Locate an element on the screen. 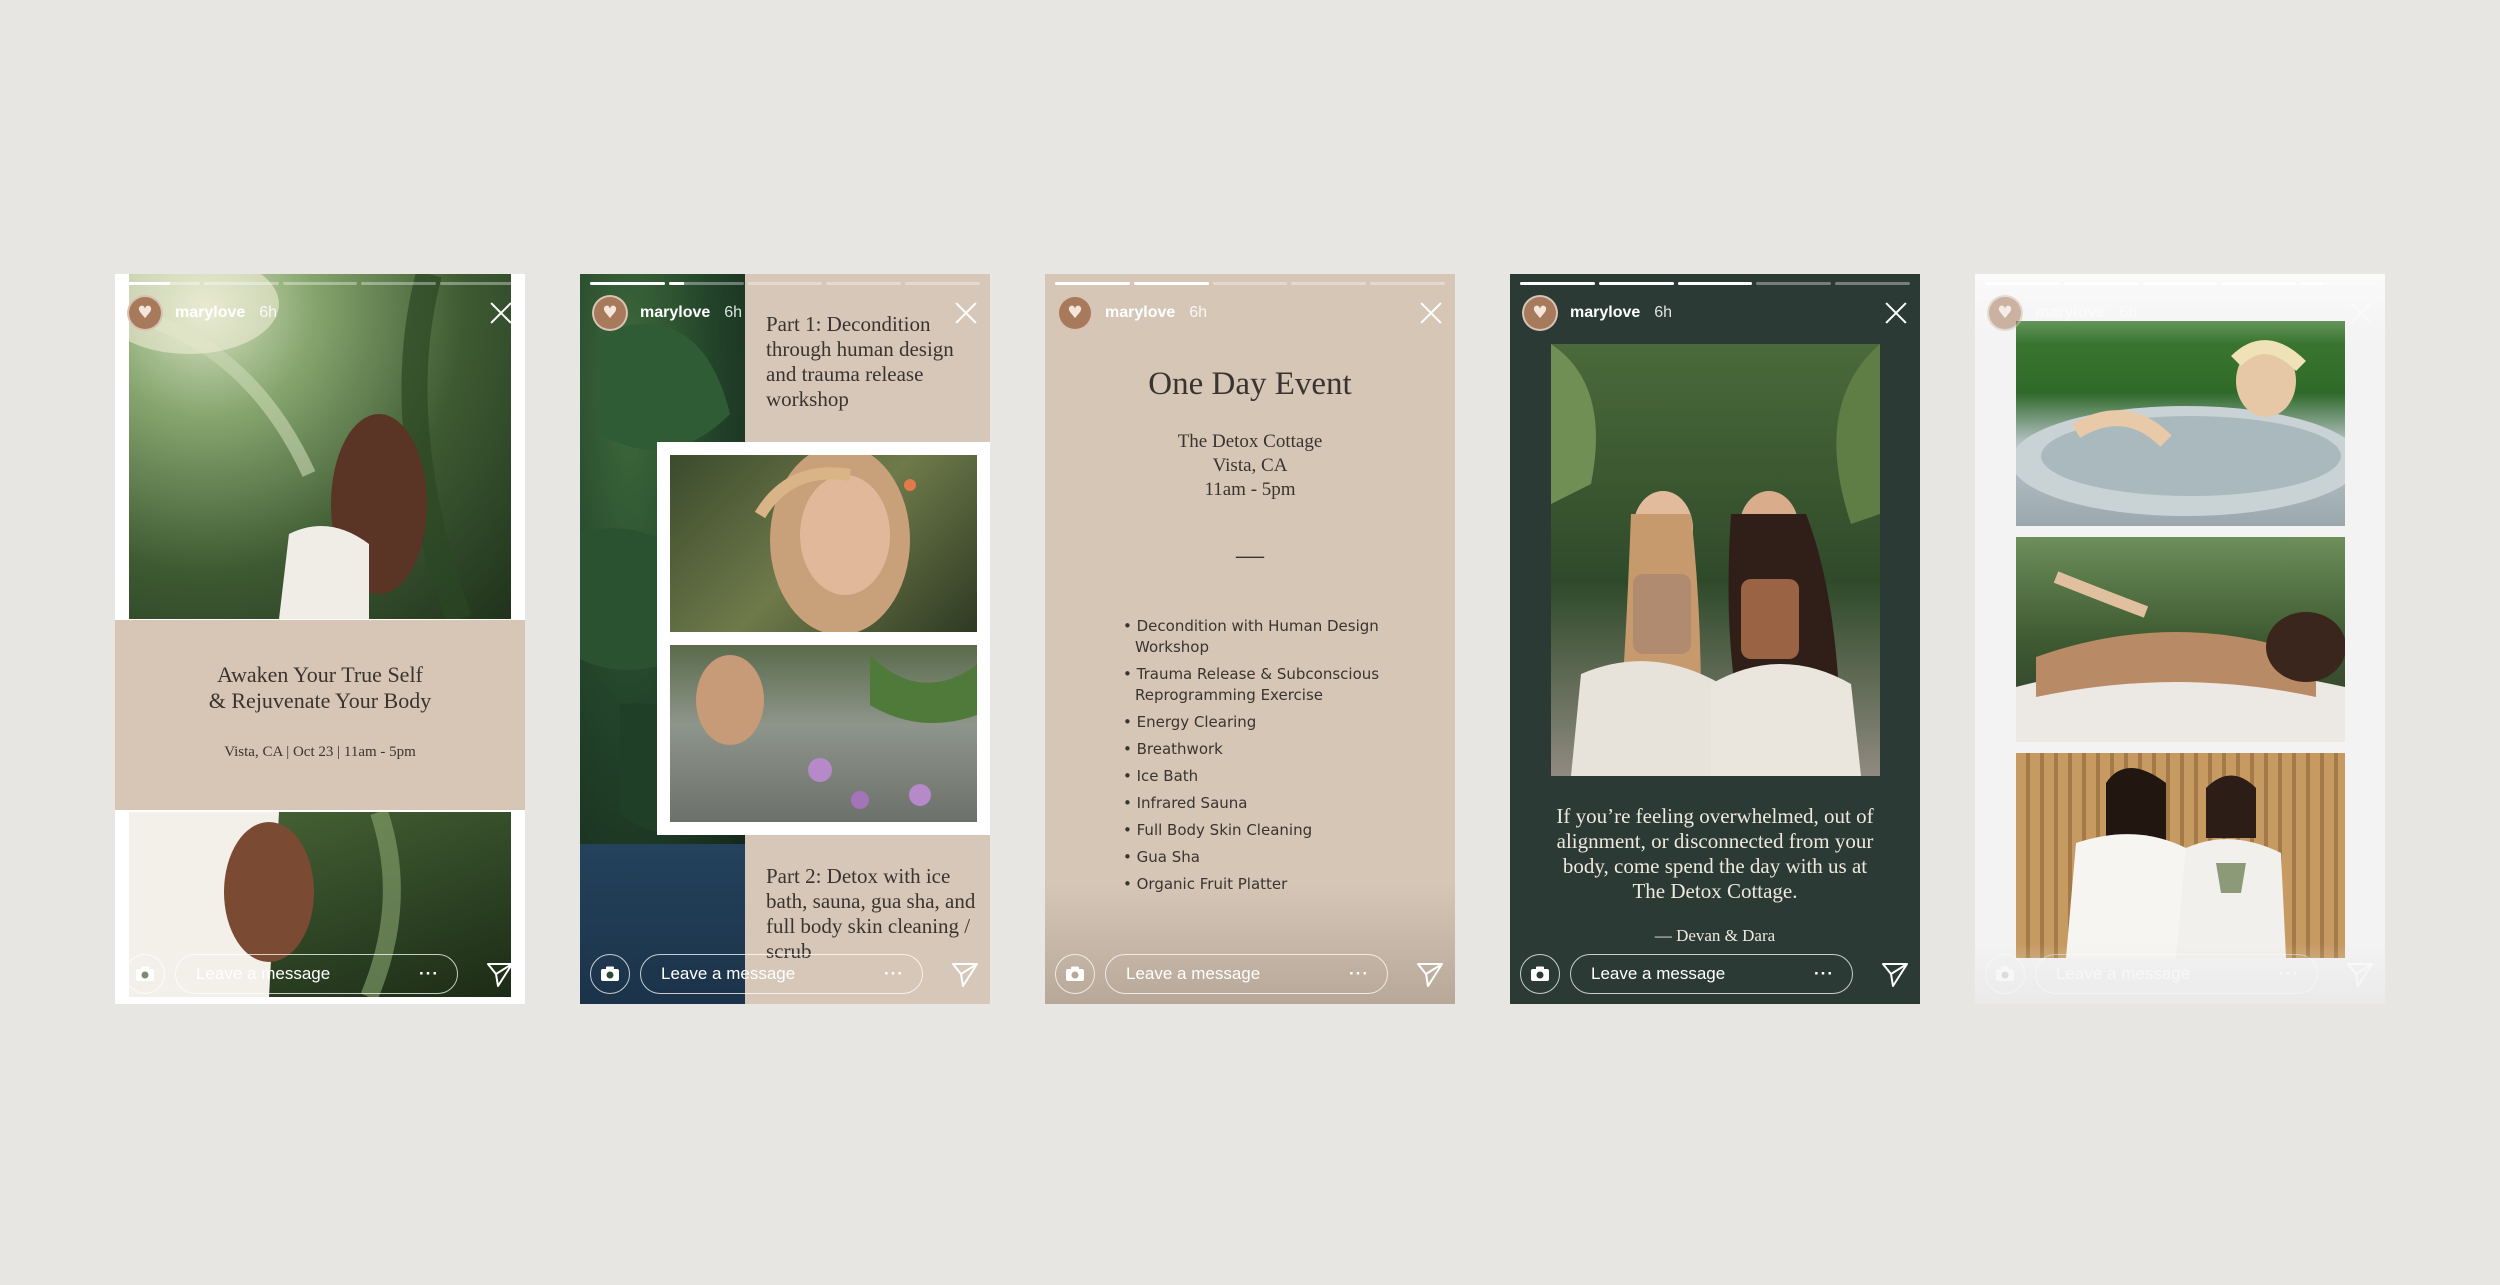 The width and height of the screenshot is (2500, 1285). ice-bath-photo is located at coordinates (2180, 423).